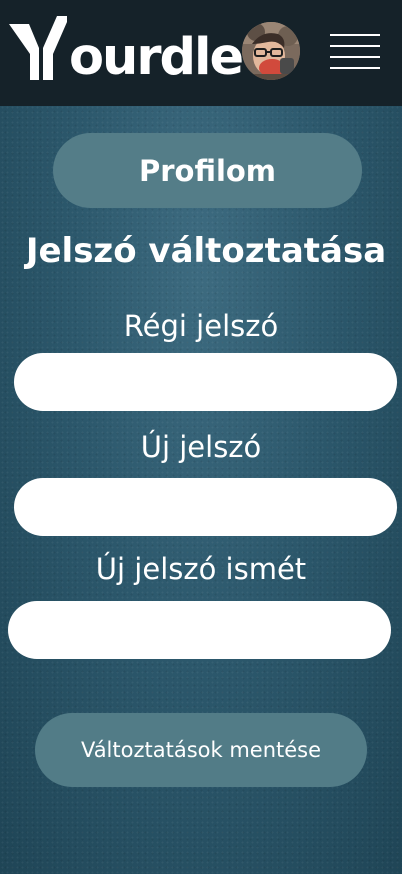 This screenshot has height=874, width=402. Describe the element at coordinates (205, 507) in the screenshot. I see `new-password-field` at that location.